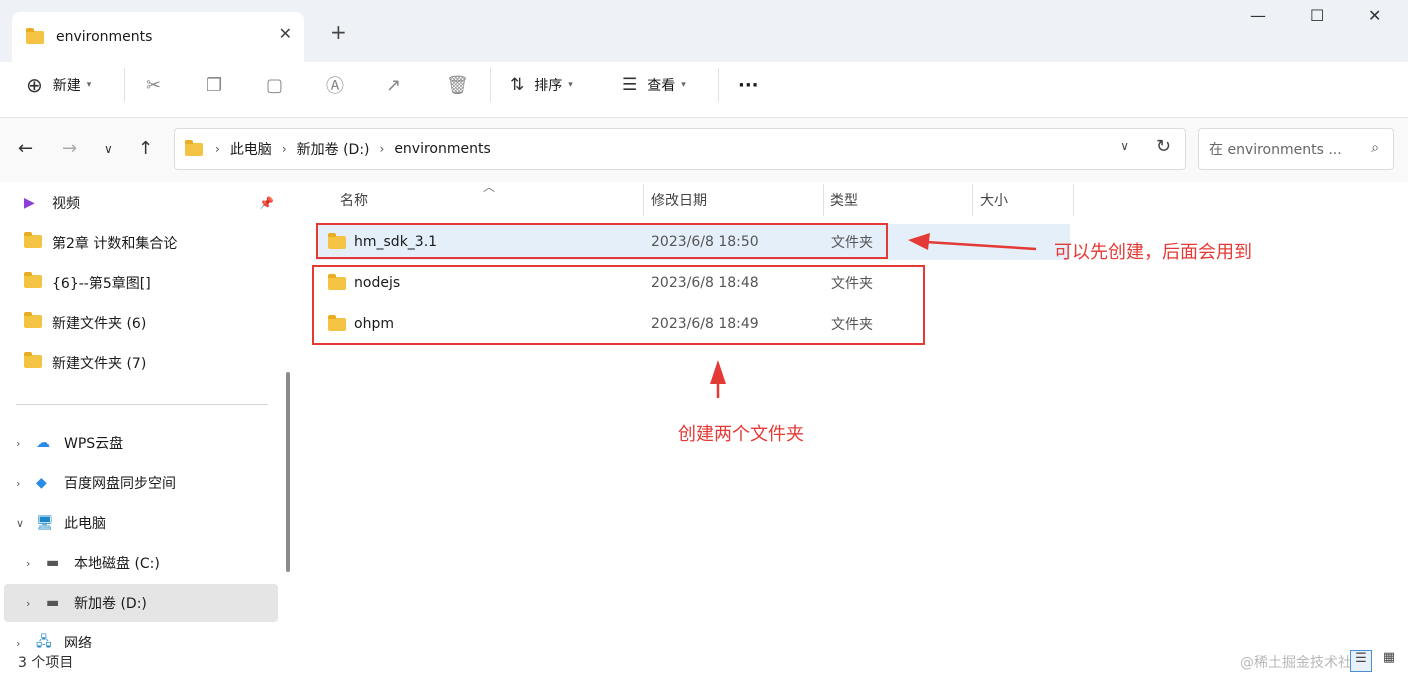  What do you see at coordinates (141, 523) in the screenshot?
I see `sidebar-item-this-pc: ∨ 🖥 此电脑` at bounding box center [141, 523].